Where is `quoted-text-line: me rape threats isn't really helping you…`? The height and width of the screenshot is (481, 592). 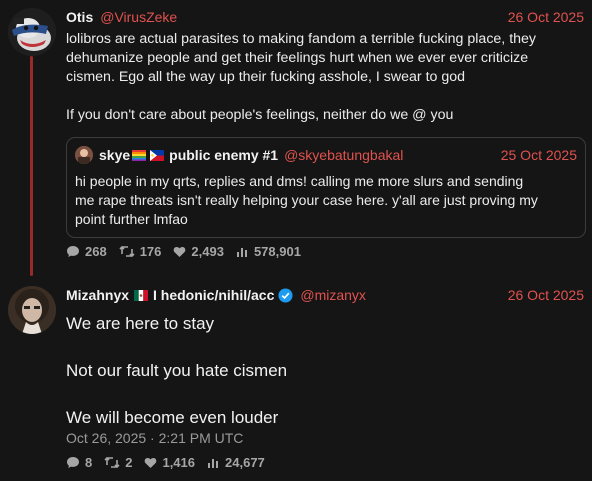 quoted-text-line: me rape threats isn't really helping you… is located at coordinates (306, 200).